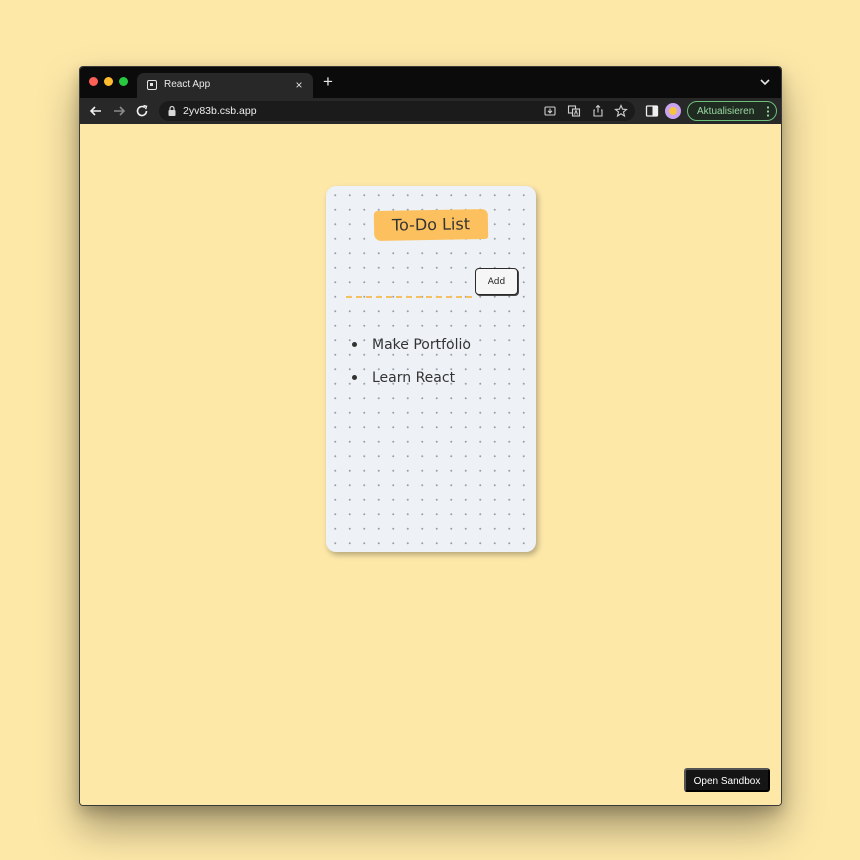  Describe the element at coordinates (765, 82) in the screenshot. I see `tab-list-chevron-icon` at that location.